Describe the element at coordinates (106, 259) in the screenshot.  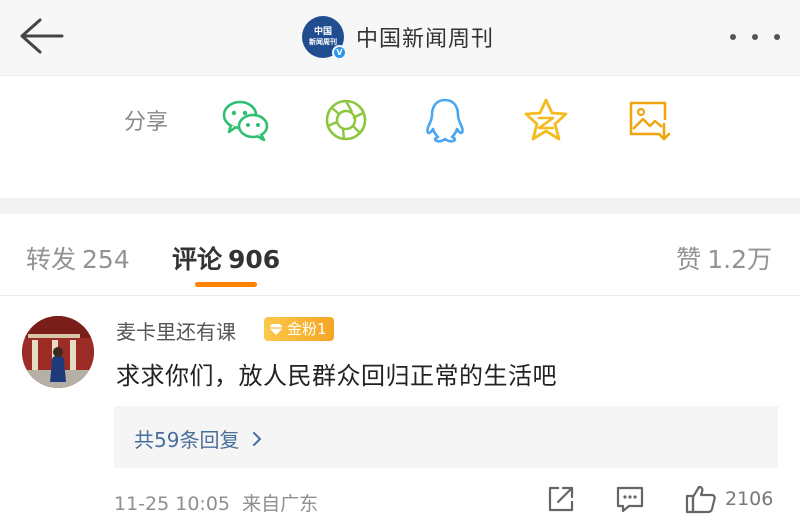
I see `tab-repost-count: 254` at that location.